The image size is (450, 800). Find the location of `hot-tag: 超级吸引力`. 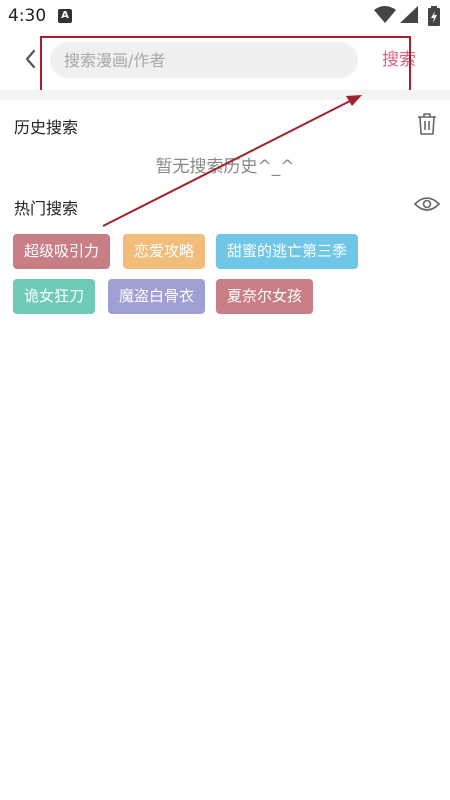

hot-tag: 超级吸引力 is located at coordinates (62, 251).